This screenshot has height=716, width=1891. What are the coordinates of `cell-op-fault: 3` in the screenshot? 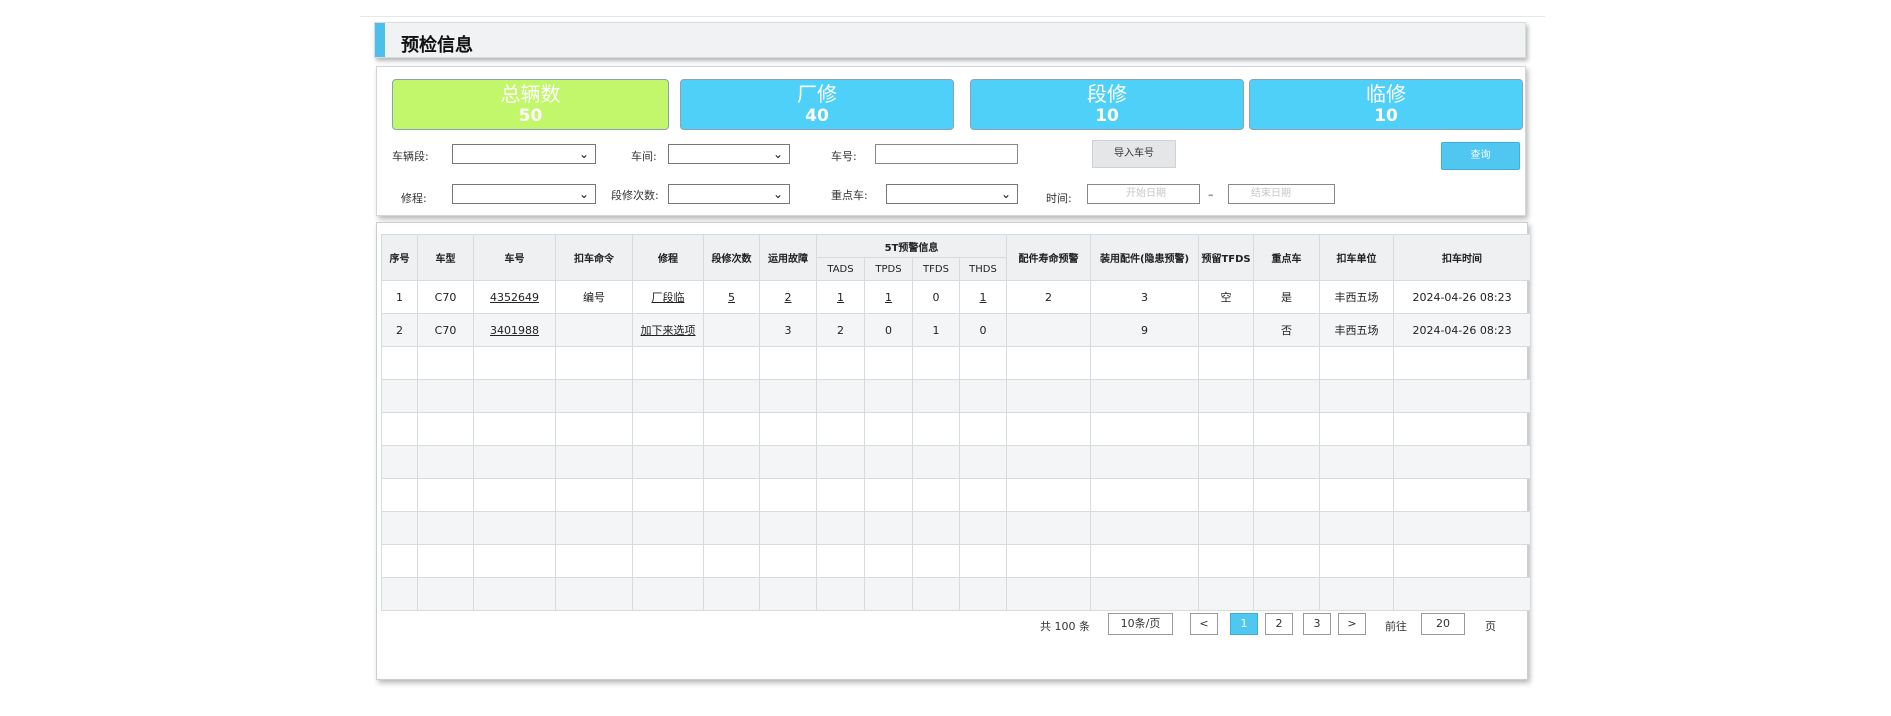 It's located at (788, 330).